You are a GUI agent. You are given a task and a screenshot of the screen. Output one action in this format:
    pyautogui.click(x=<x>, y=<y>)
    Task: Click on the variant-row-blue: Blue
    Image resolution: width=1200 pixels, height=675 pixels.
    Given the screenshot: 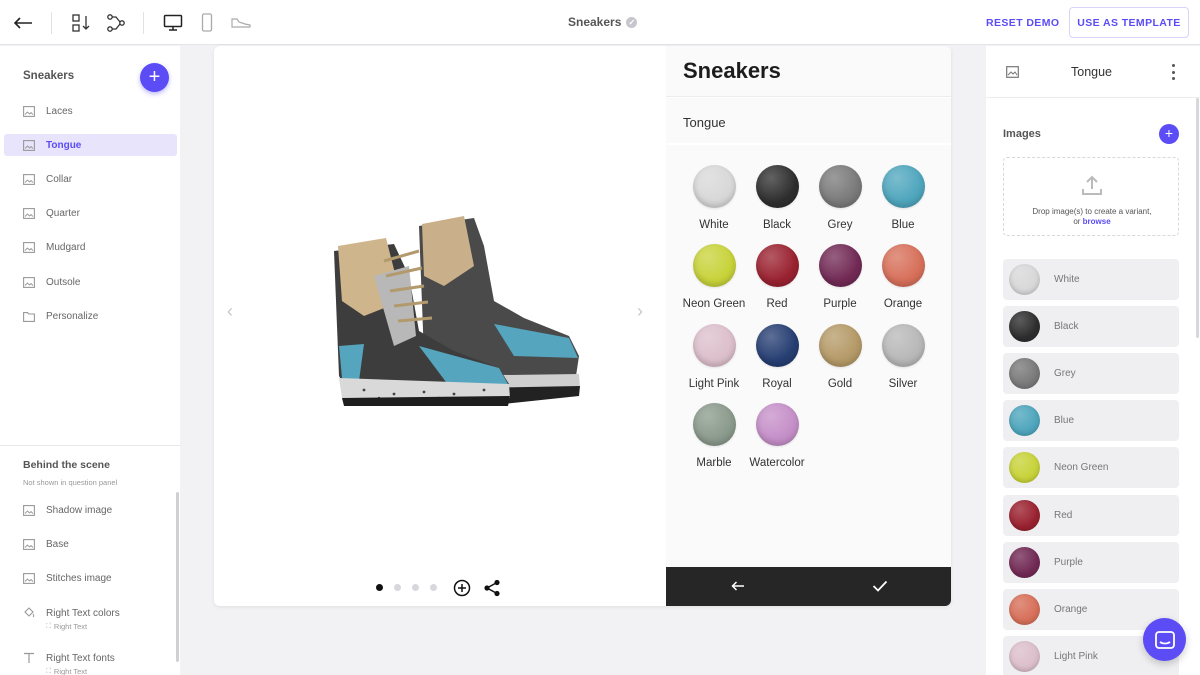 What is the action you would take?
    pyautogui.click(x=1091, y=421)
    